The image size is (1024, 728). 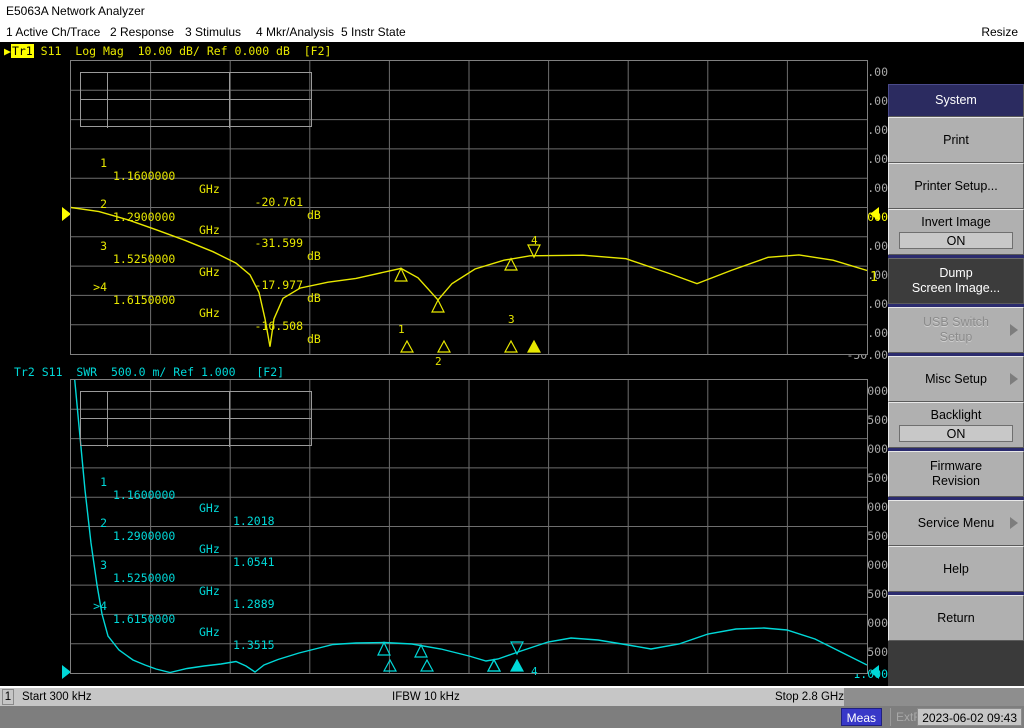 What do you see at coordinates (999, 32) in the screenshot?
I see `resize-button: Resize` at bounding box center [999, 32].